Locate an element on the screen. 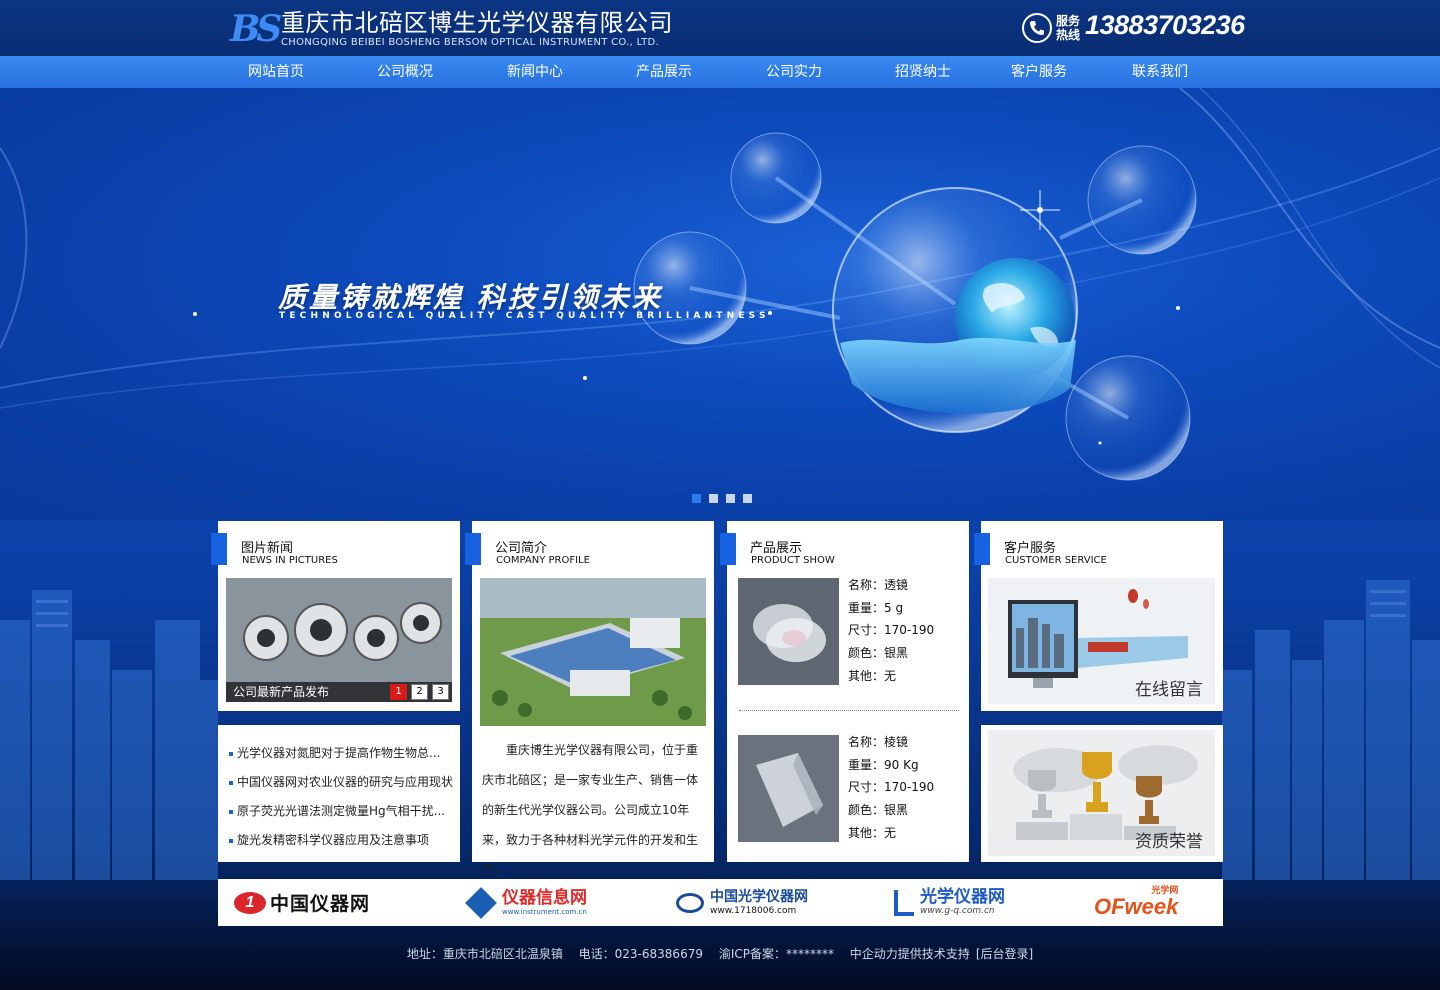 The image size is (1440, 990). news-pictures-panel: 图片新闻 NEWS IN PICTURES 公司最新产品发布 1 2 3 is located at coordinates (335, 616).